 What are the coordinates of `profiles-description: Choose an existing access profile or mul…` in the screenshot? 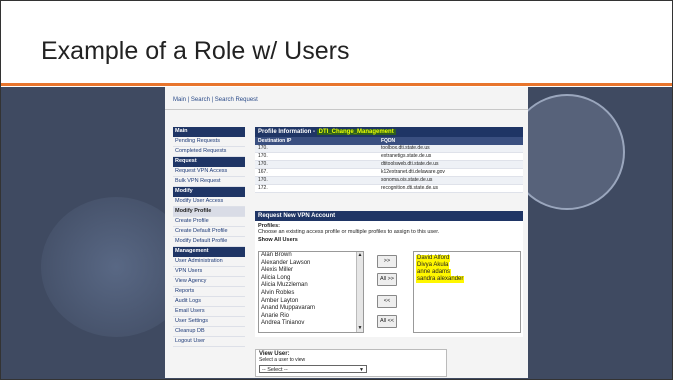 It's located at (349, 232).